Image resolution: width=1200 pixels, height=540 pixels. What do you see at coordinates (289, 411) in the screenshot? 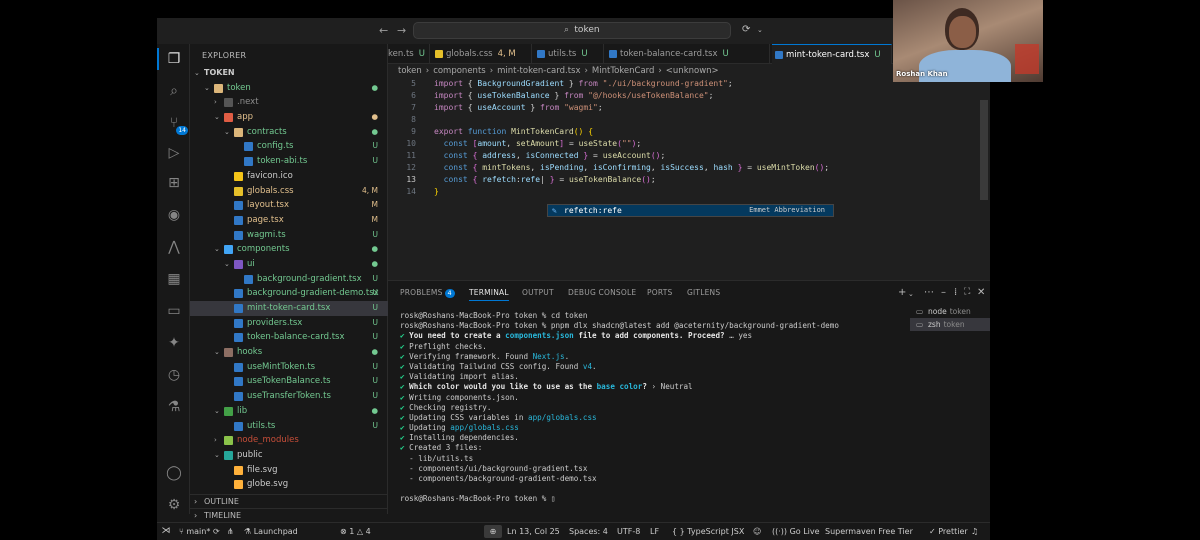
I see `tree-folder: ⌄ lib ●` at bounding box center [289, 411].